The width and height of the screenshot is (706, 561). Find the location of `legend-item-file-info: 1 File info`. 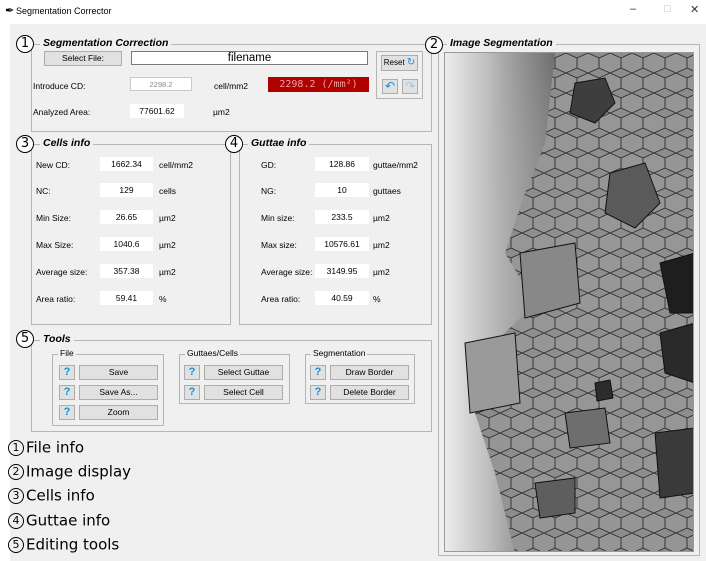

legend-item-file-info: 1 File info is located at coordinates (46, 448).